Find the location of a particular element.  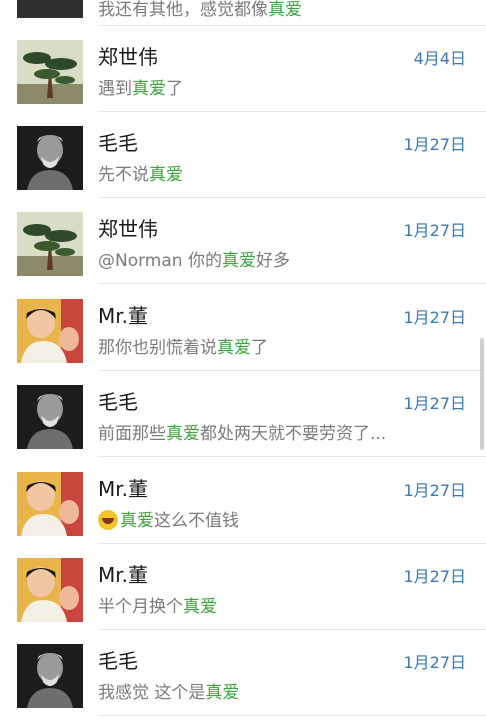

conversation-row: 毛毛 1月27日 先不说真爱 is located at coordinates (243, 155).